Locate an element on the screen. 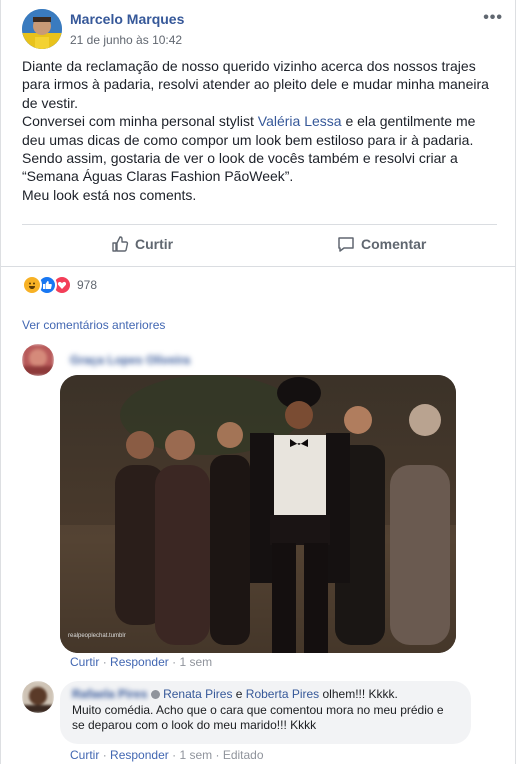 The width and height of the screenshot is (516, 764). edited-label: Editado is located at coordinates (243, 755).